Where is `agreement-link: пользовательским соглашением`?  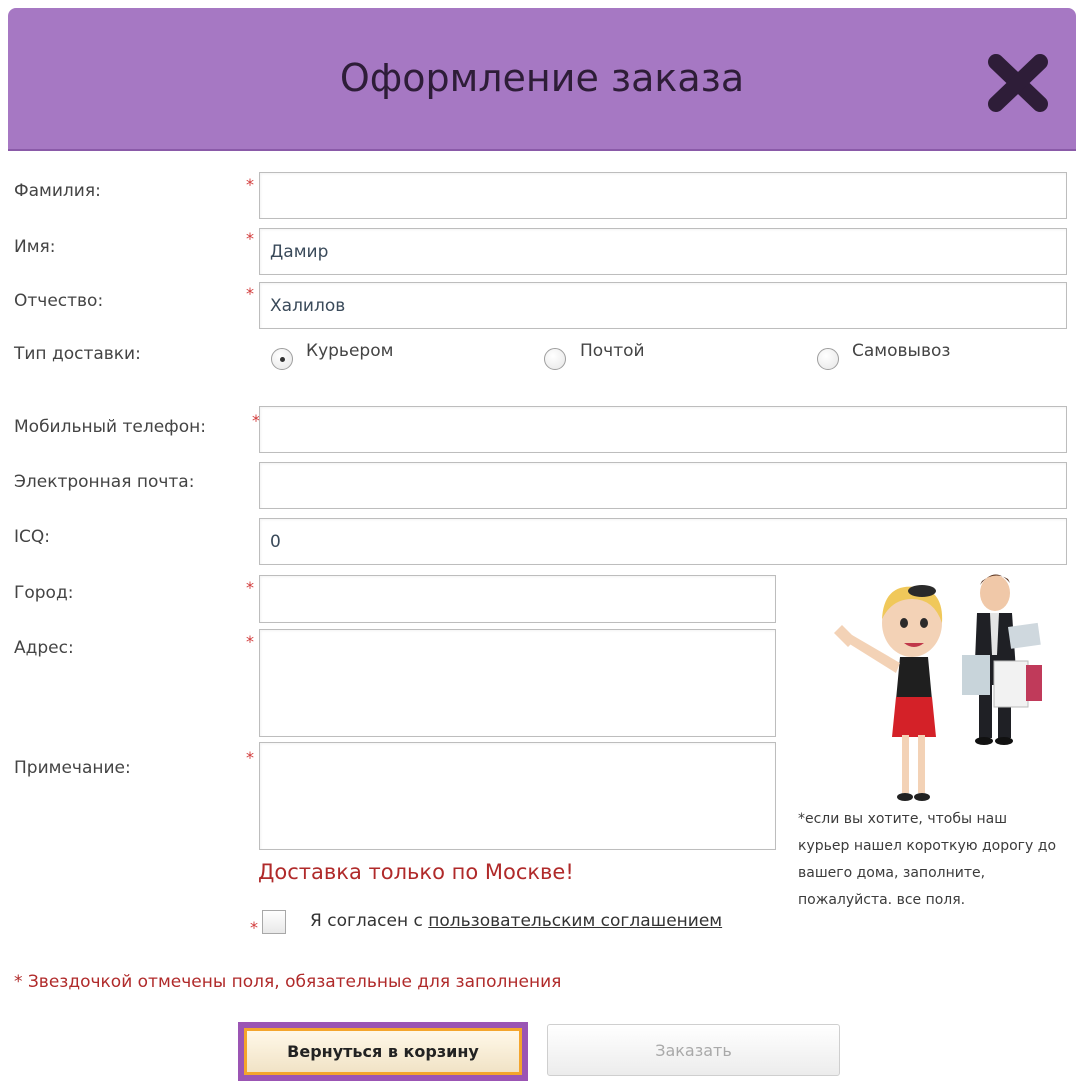 agreement-link: пользовательским соглашением is located at coordinates (575, 921).